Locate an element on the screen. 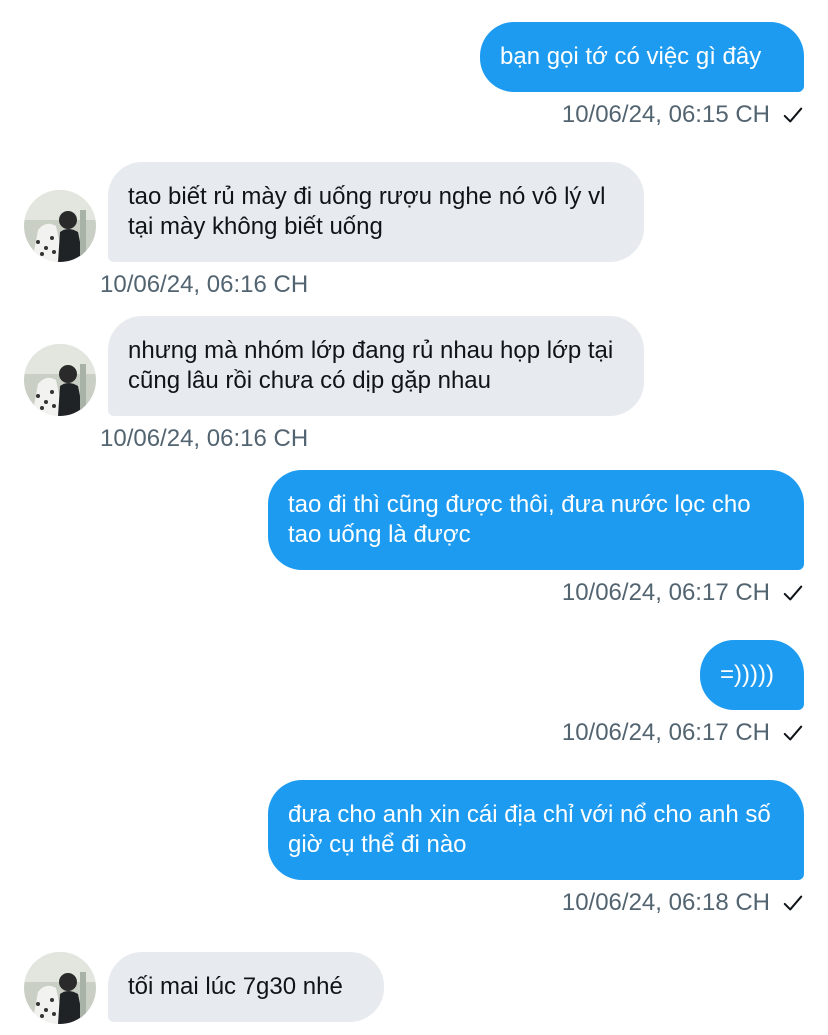  message-bubble-outgoing: bạn gọi tớ có việc gì đây is located at coordinates (642, 57).